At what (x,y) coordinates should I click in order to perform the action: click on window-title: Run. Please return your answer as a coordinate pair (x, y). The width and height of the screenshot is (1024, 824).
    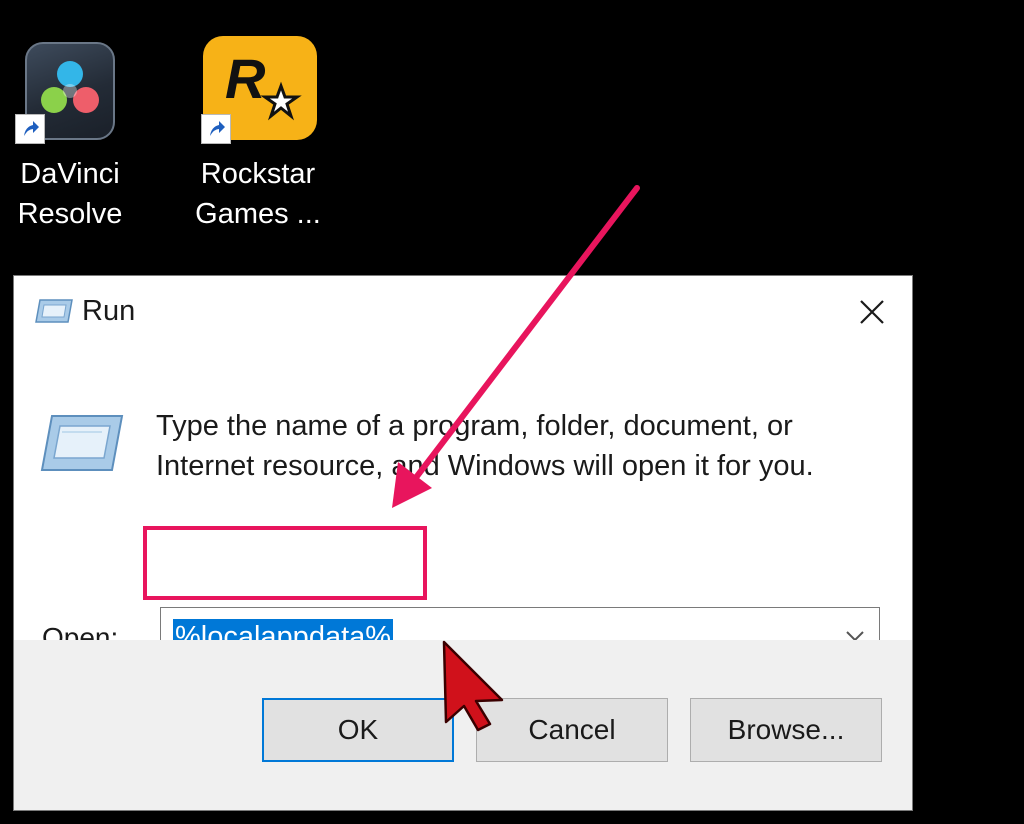
    Looking at the image, I should click on (109, 311).